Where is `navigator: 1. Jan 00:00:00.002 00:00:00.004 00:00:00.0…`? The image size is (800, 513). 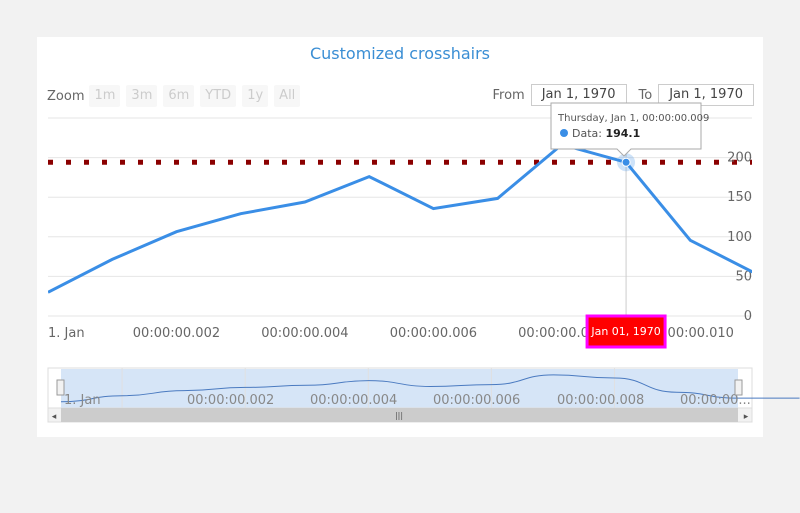
navigator: 1. Jan 00:00:00.002 00:00:00.004 00:00:00.0… is located at coordinates (423, 388).